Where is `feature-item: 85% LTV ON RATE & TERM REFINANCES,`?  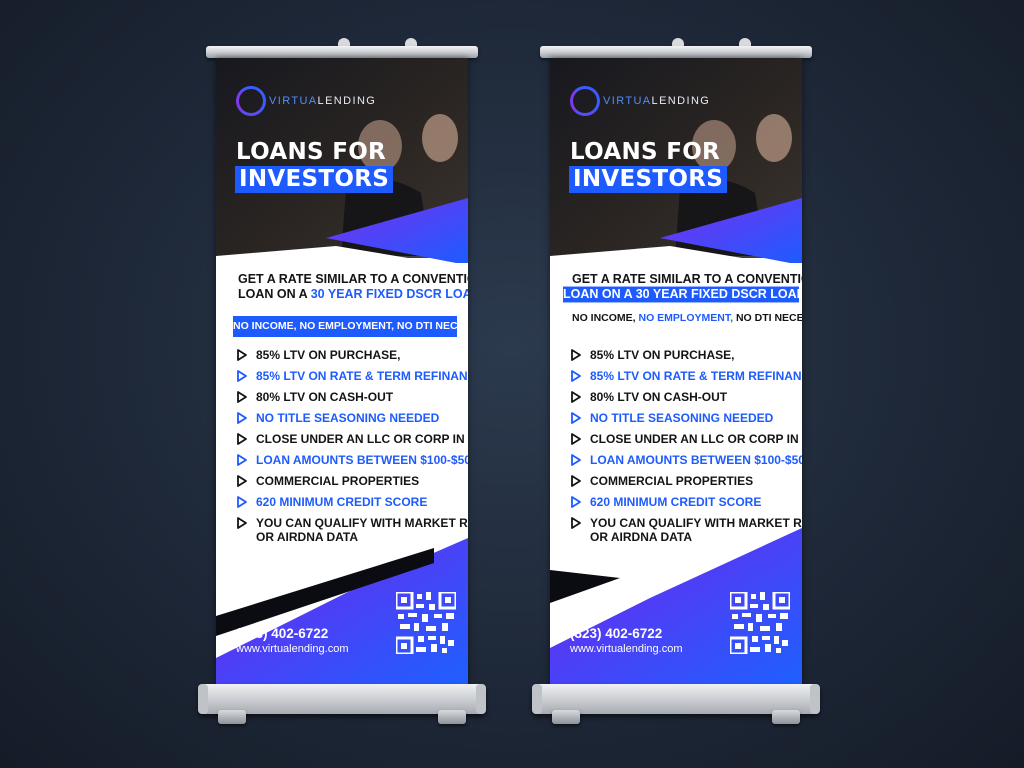 feature-item: 85% LTV ON RATE & TERM REFINANCES, is located at coordinates (352, 379).